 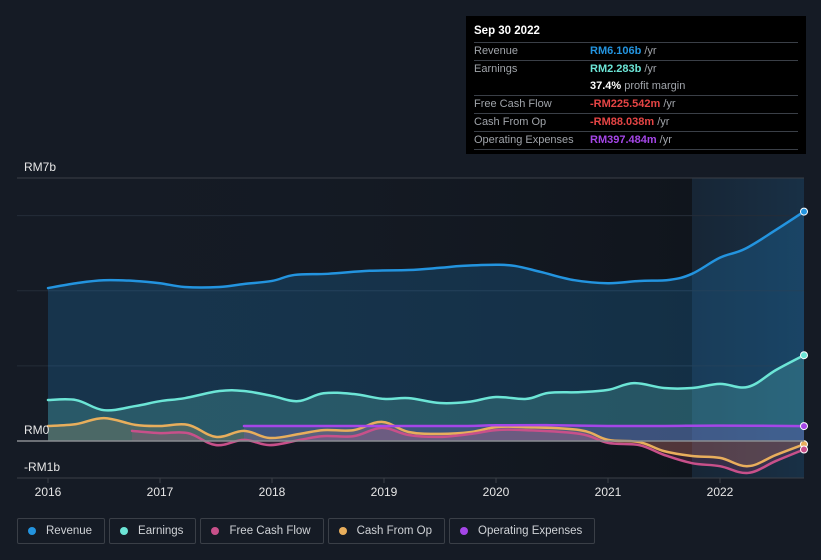 I want to click on earnings-endpoint, so click(x=804, y=355).